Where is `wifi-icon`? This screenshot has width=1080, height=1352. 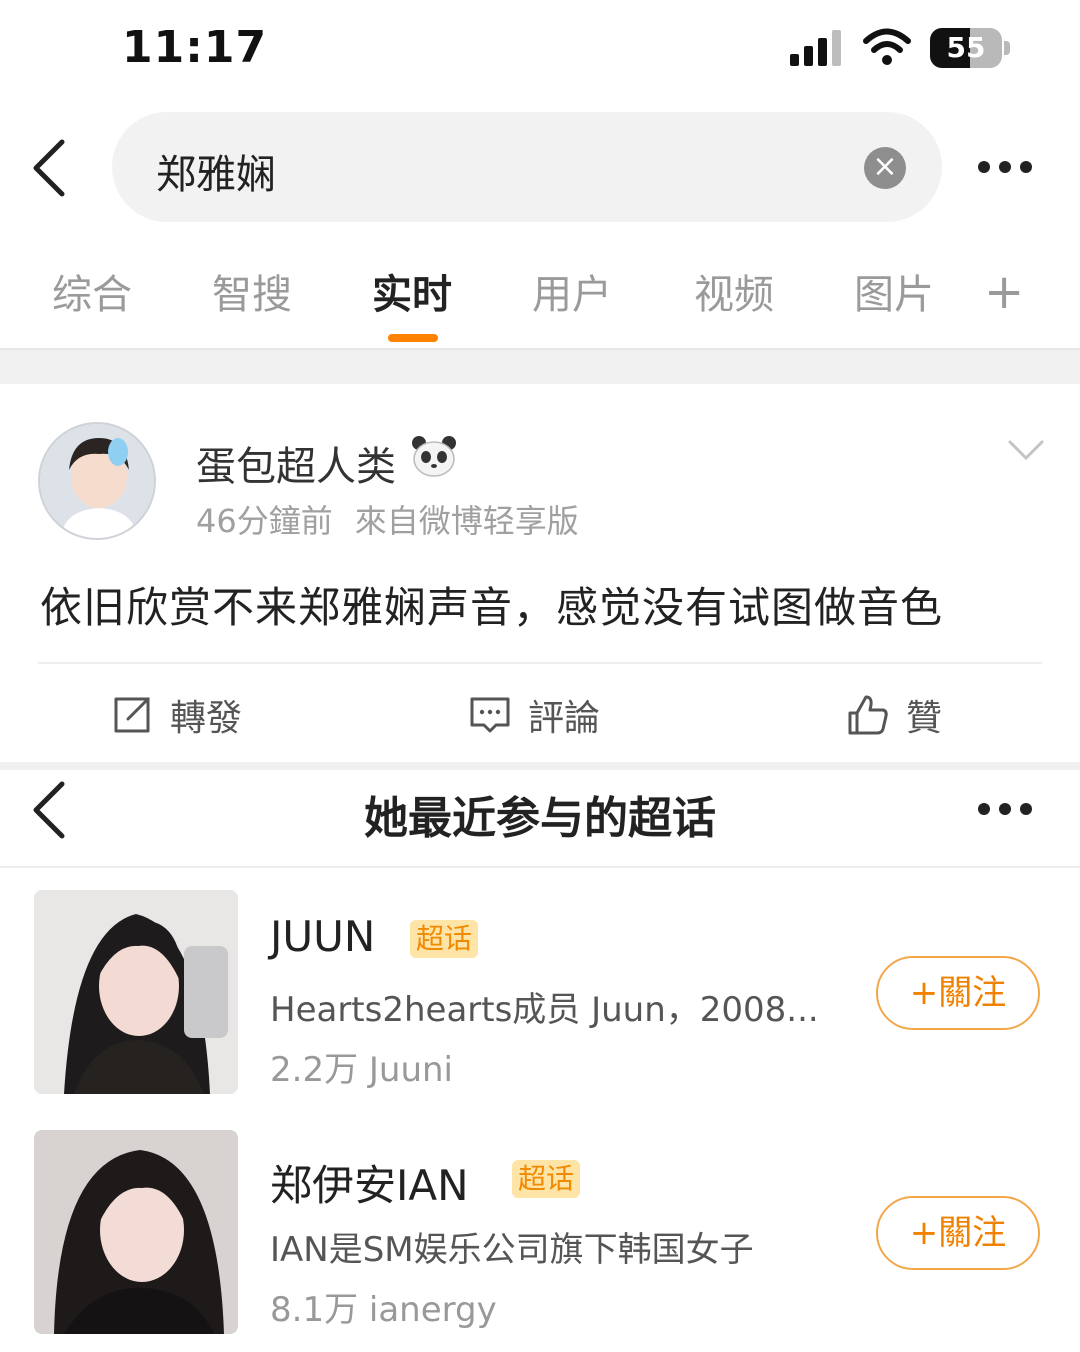 wifi-icon is located at coordinates (887, 46).